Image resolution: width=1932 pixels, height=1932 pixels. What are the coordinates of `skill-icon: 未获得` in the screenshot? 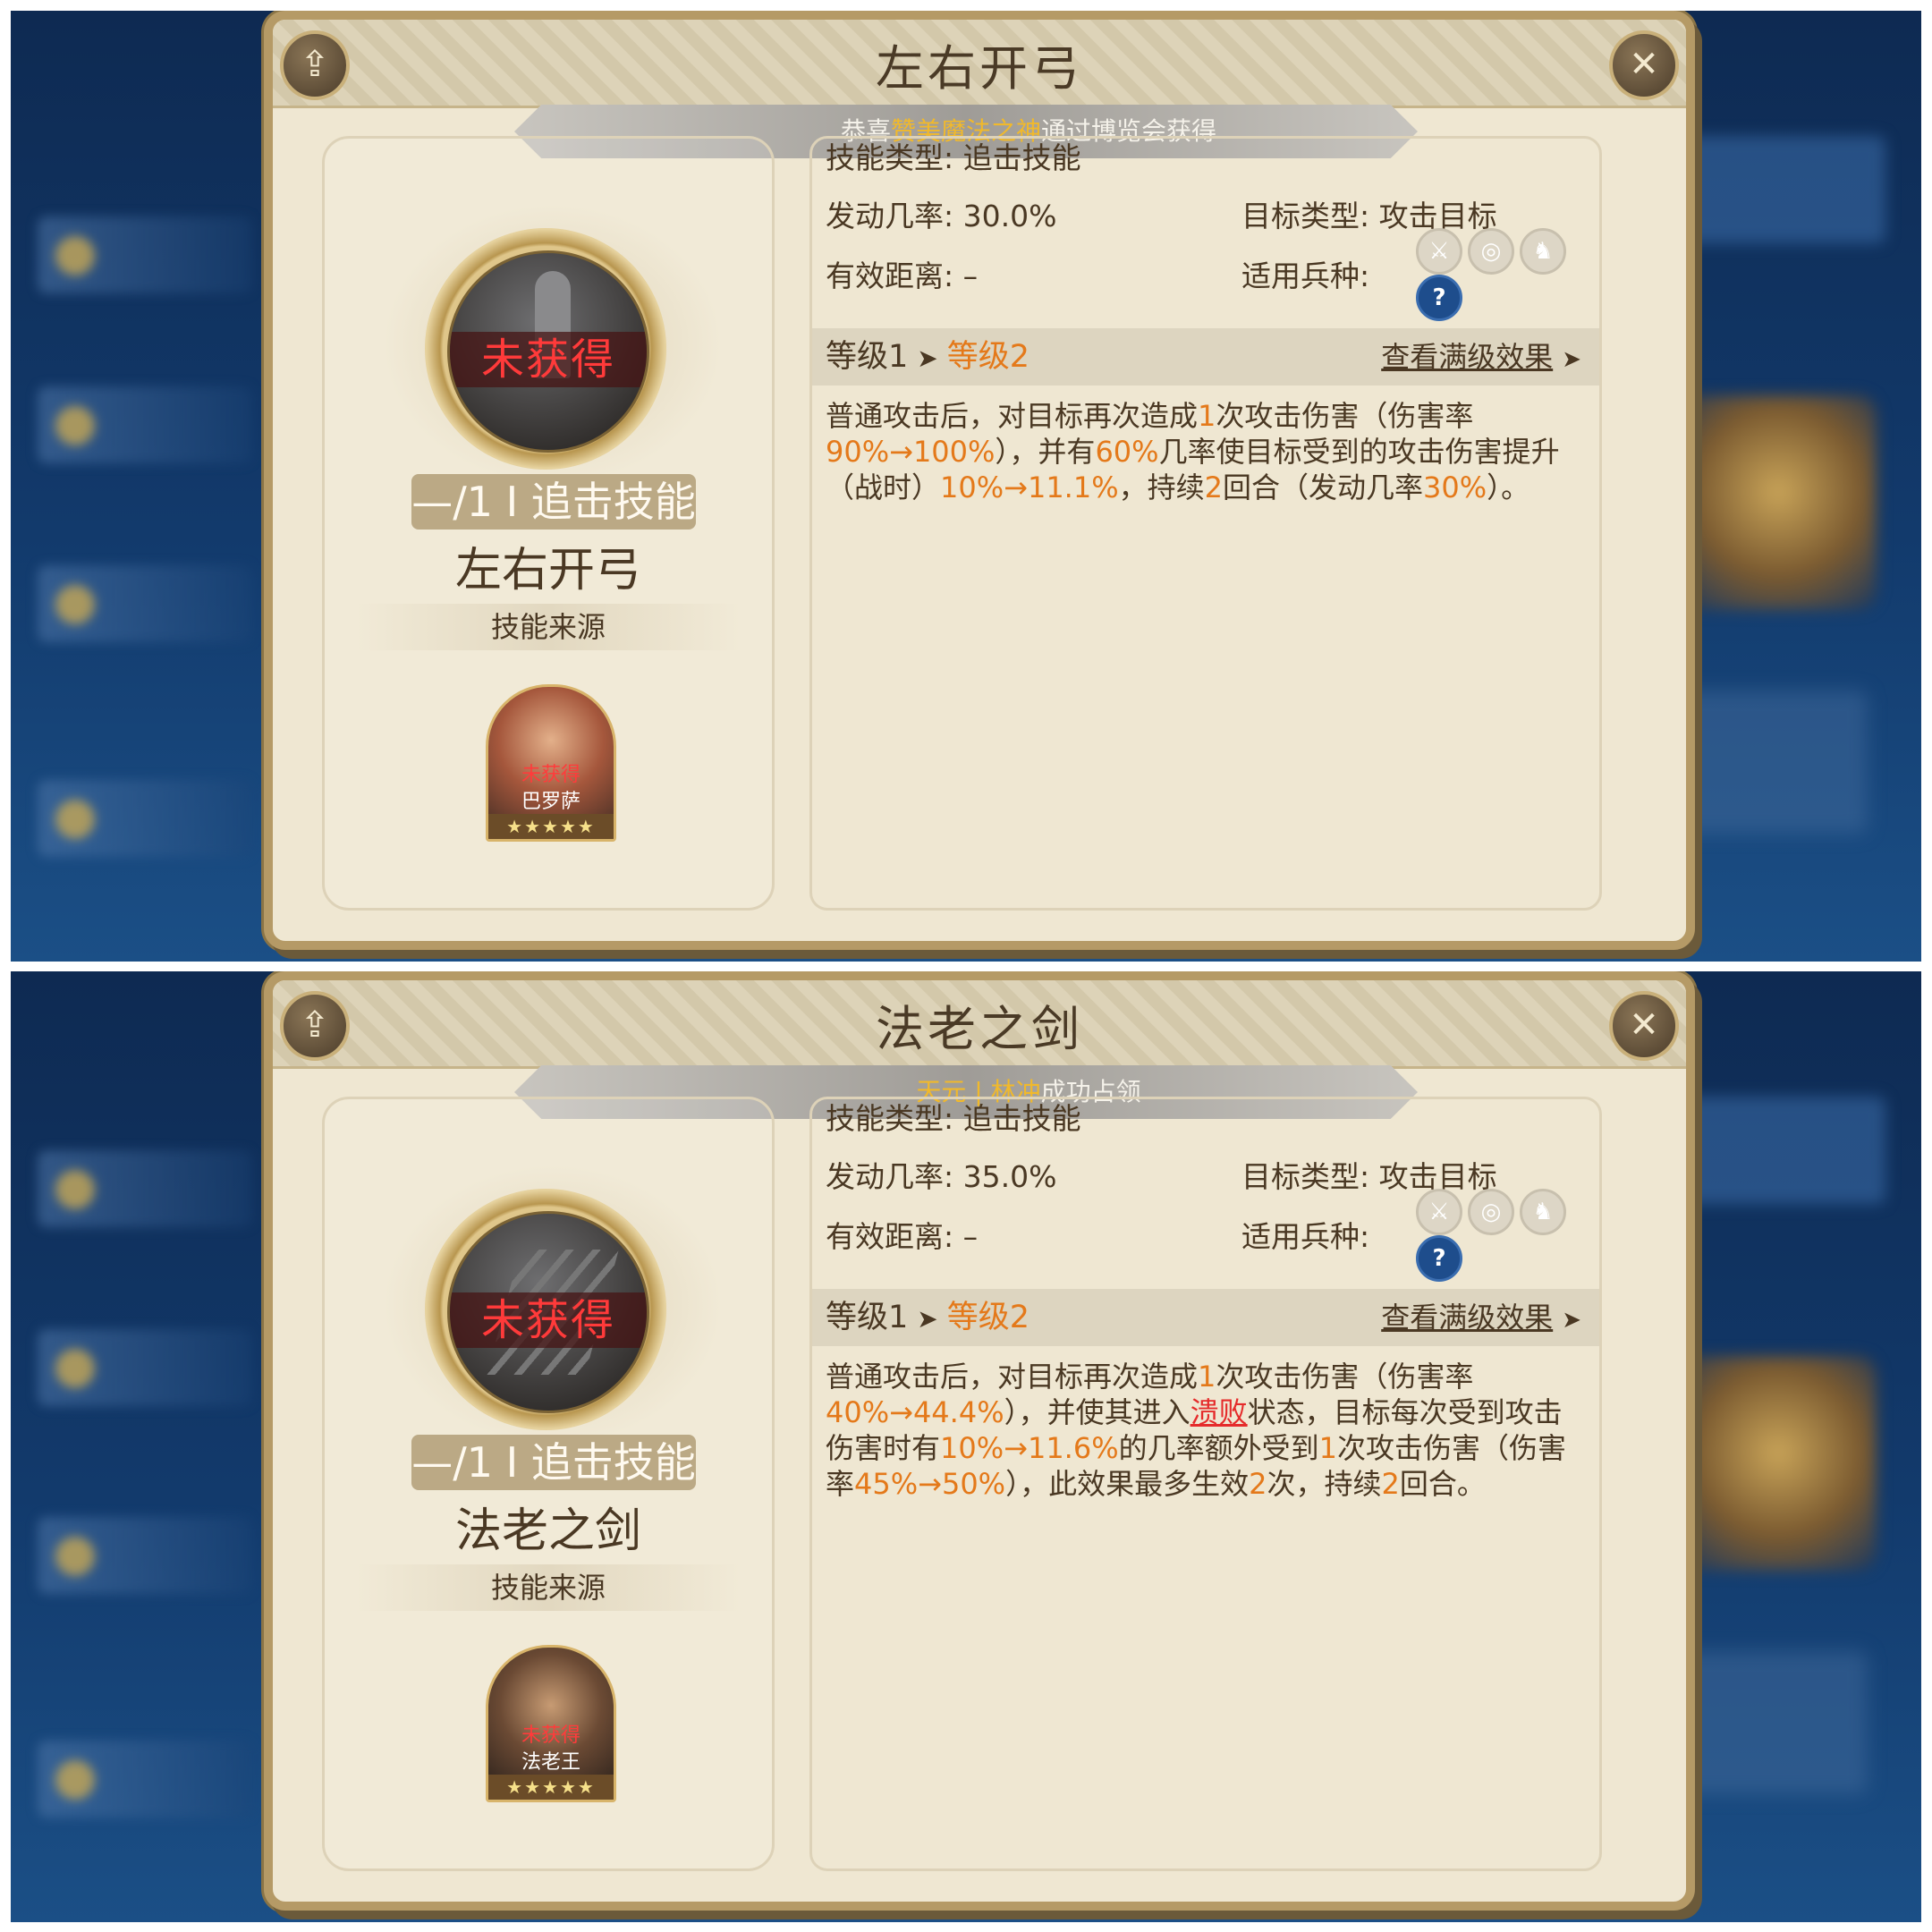 It's located at (548, 351).